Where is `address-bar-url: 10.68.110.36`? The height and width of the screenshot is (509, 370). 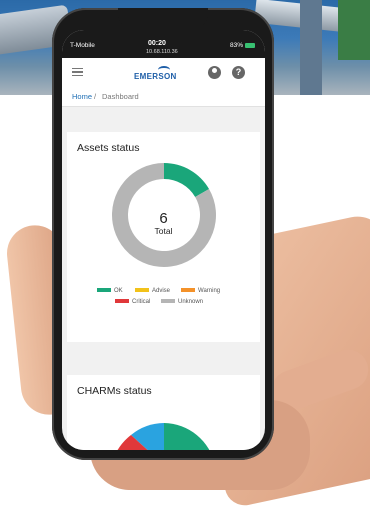 address-bar-url: 10.68.110.36 is located at coordinates (162, 52).